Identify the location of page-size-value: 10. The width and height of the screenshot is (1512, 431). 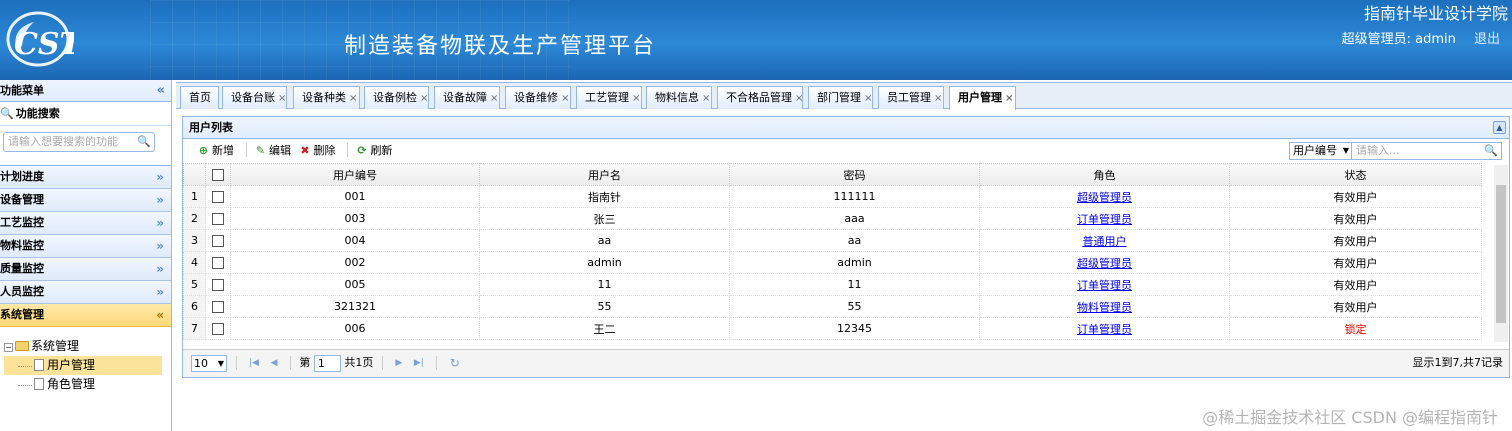
(201, 363).